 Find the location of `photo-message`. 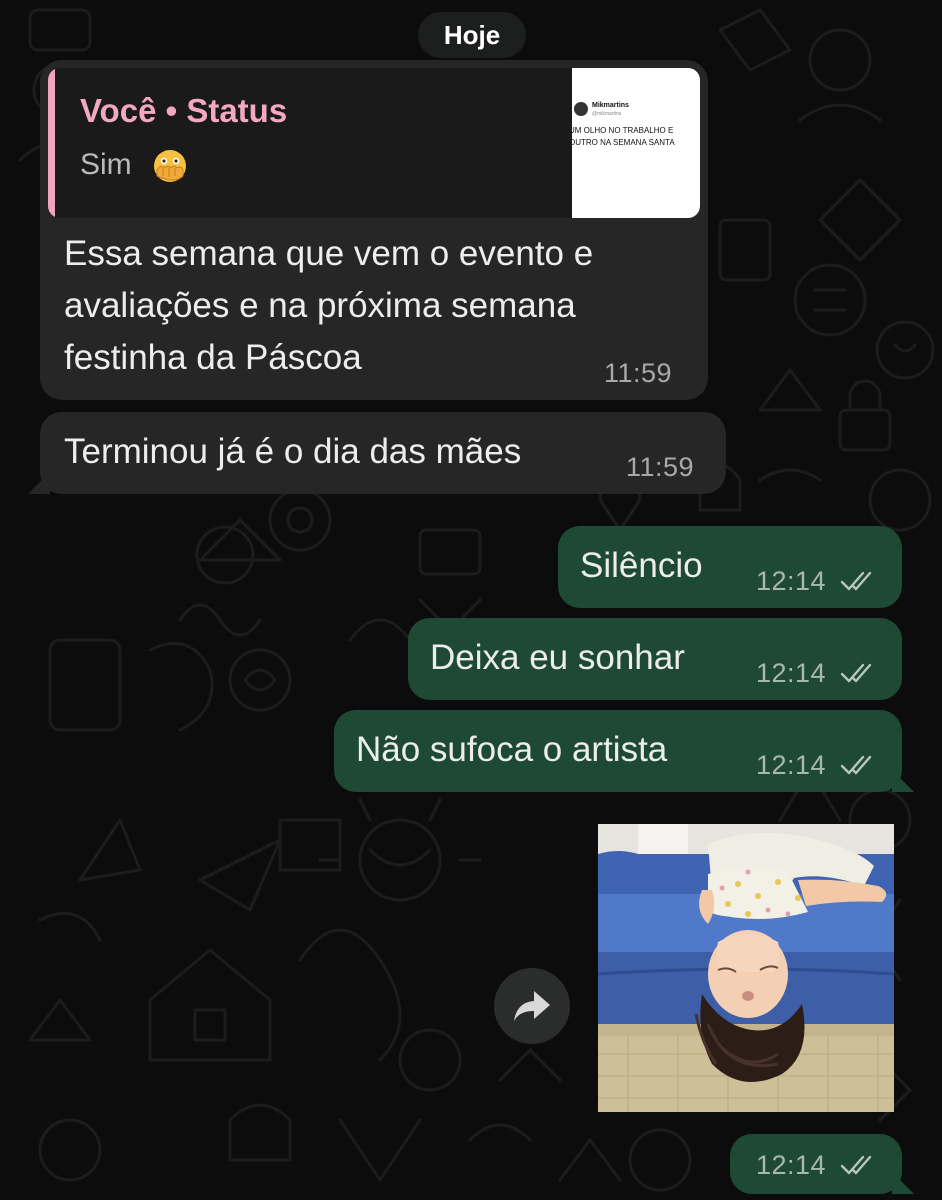

photo-message is located at coordinates (746, 968).